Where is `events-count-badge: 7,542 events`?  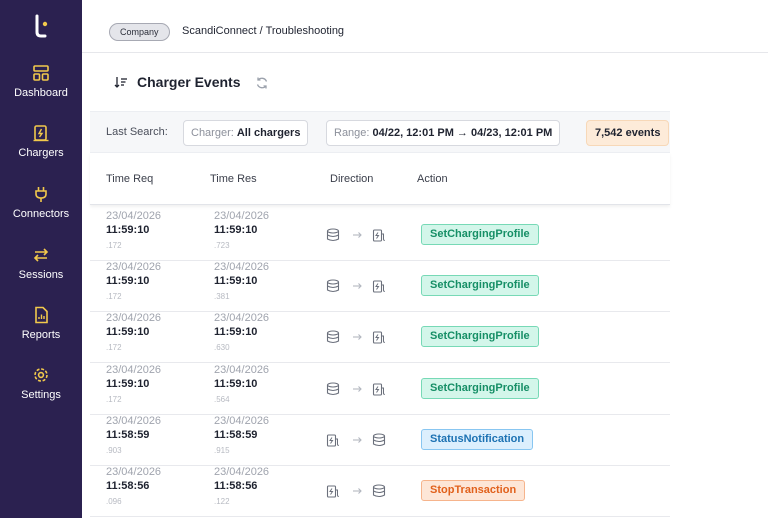 events-count-badge: 7,542 events is located at coordinates (628, 133).